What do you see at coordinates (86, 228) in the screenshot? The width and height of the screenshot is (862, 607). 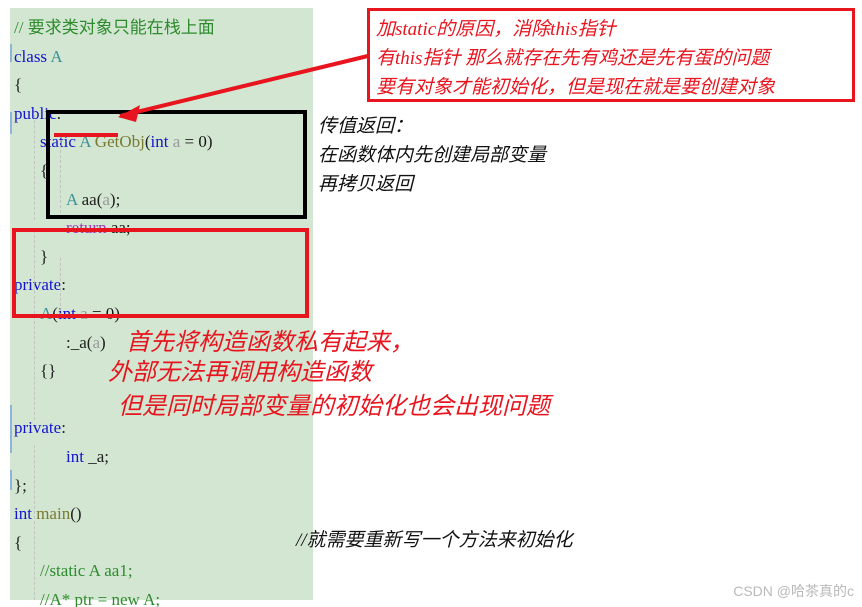 I see `code-token: return` at bounding box center [86, 228].